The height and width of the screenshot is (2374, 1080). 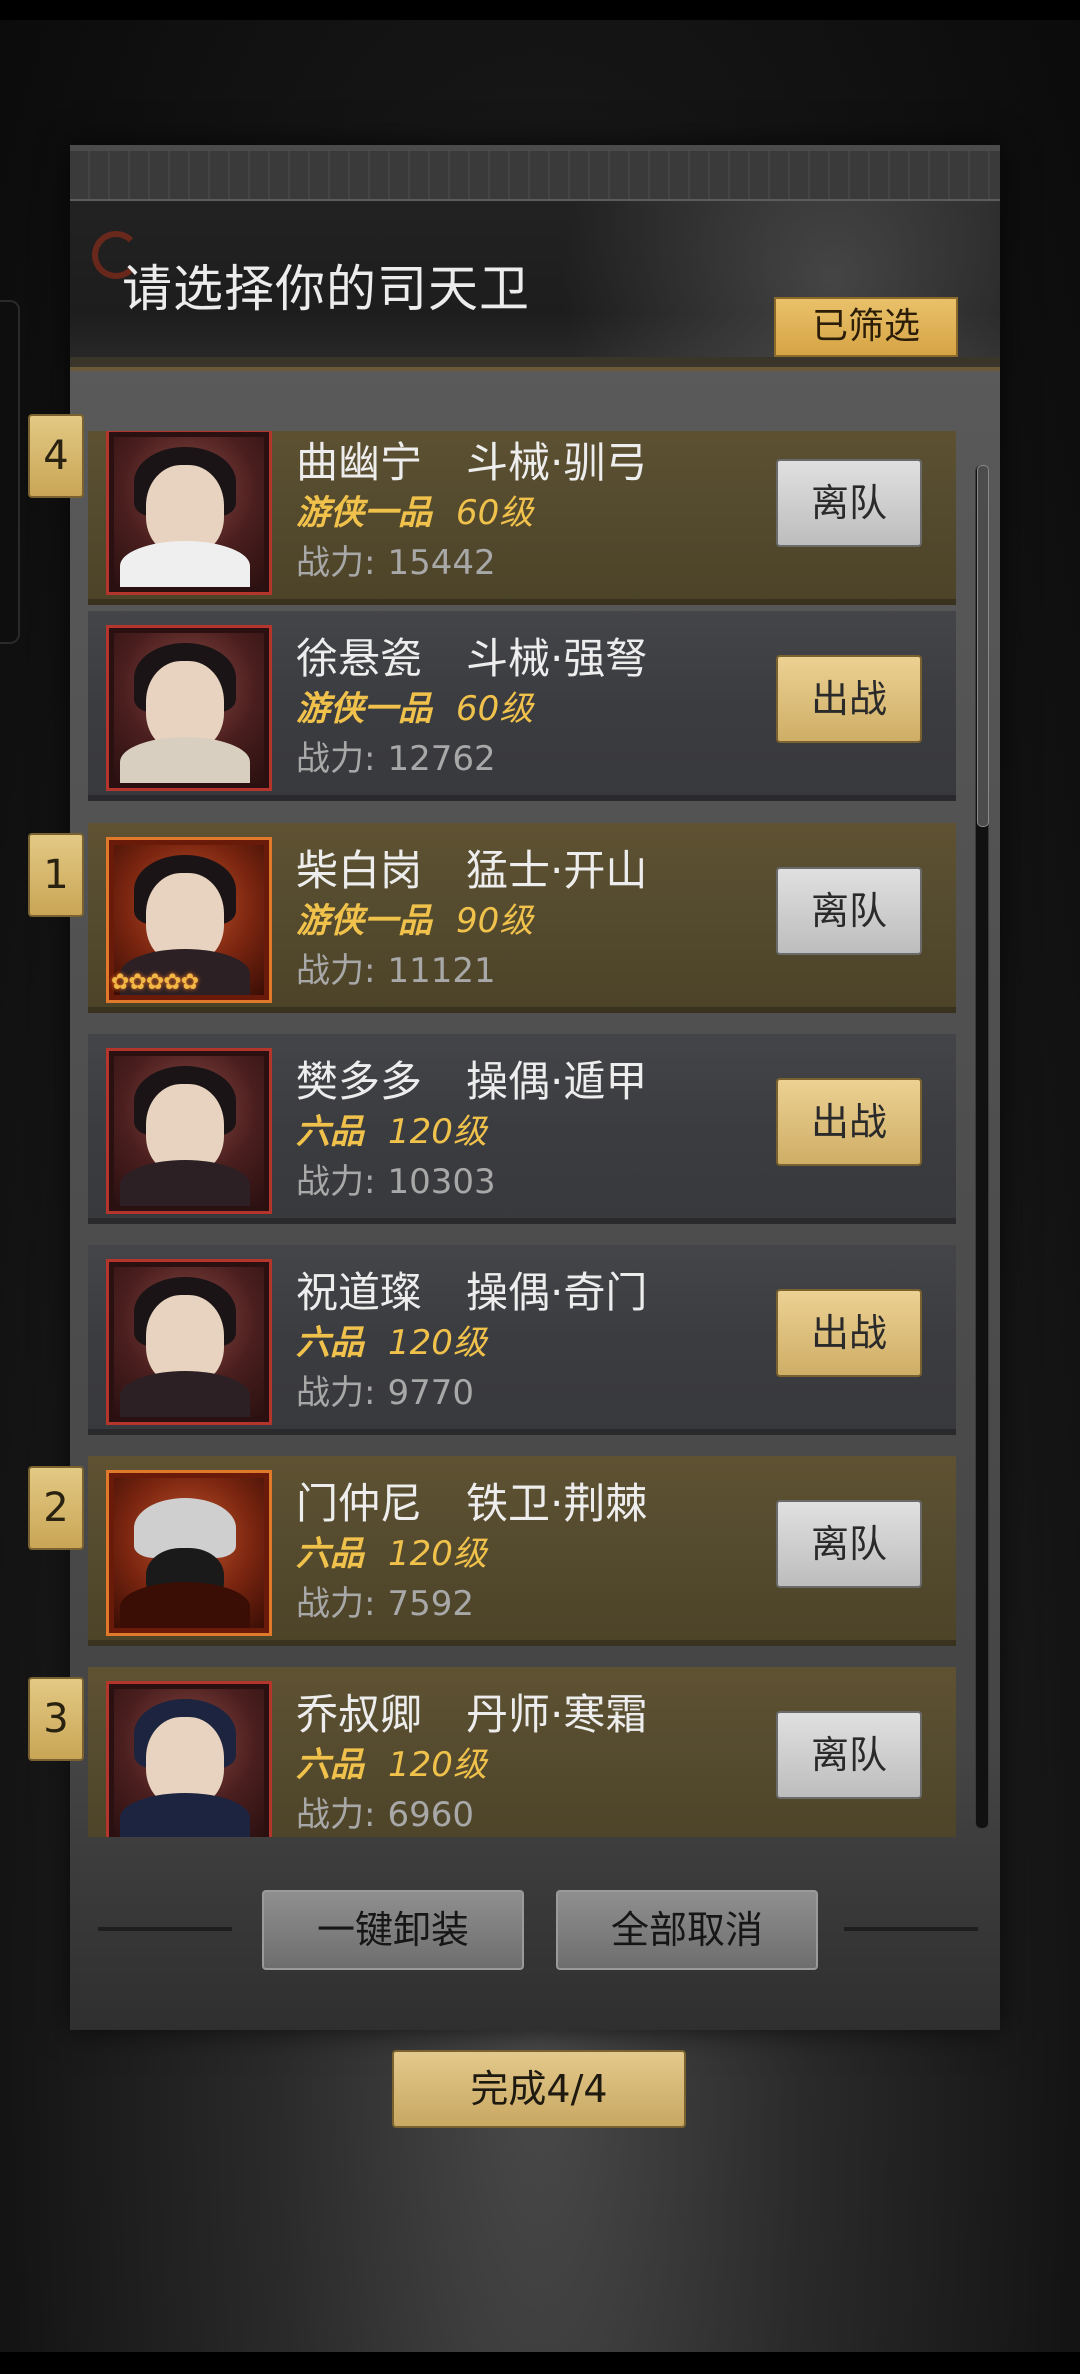 What do you see at coordinates (557, 1292) in the screenshot?
I see `guard-class: 操偶·奇门` at bounding box center [557, 1292].